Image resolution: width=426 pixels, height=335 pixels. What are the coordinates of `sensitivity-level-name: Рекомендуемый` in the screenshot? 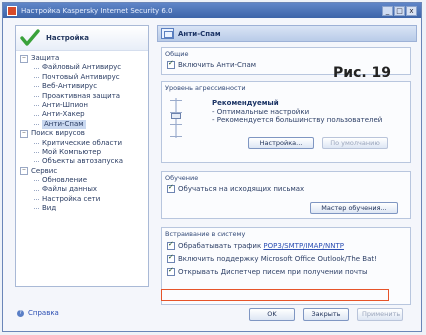 It's located at (245, 103).